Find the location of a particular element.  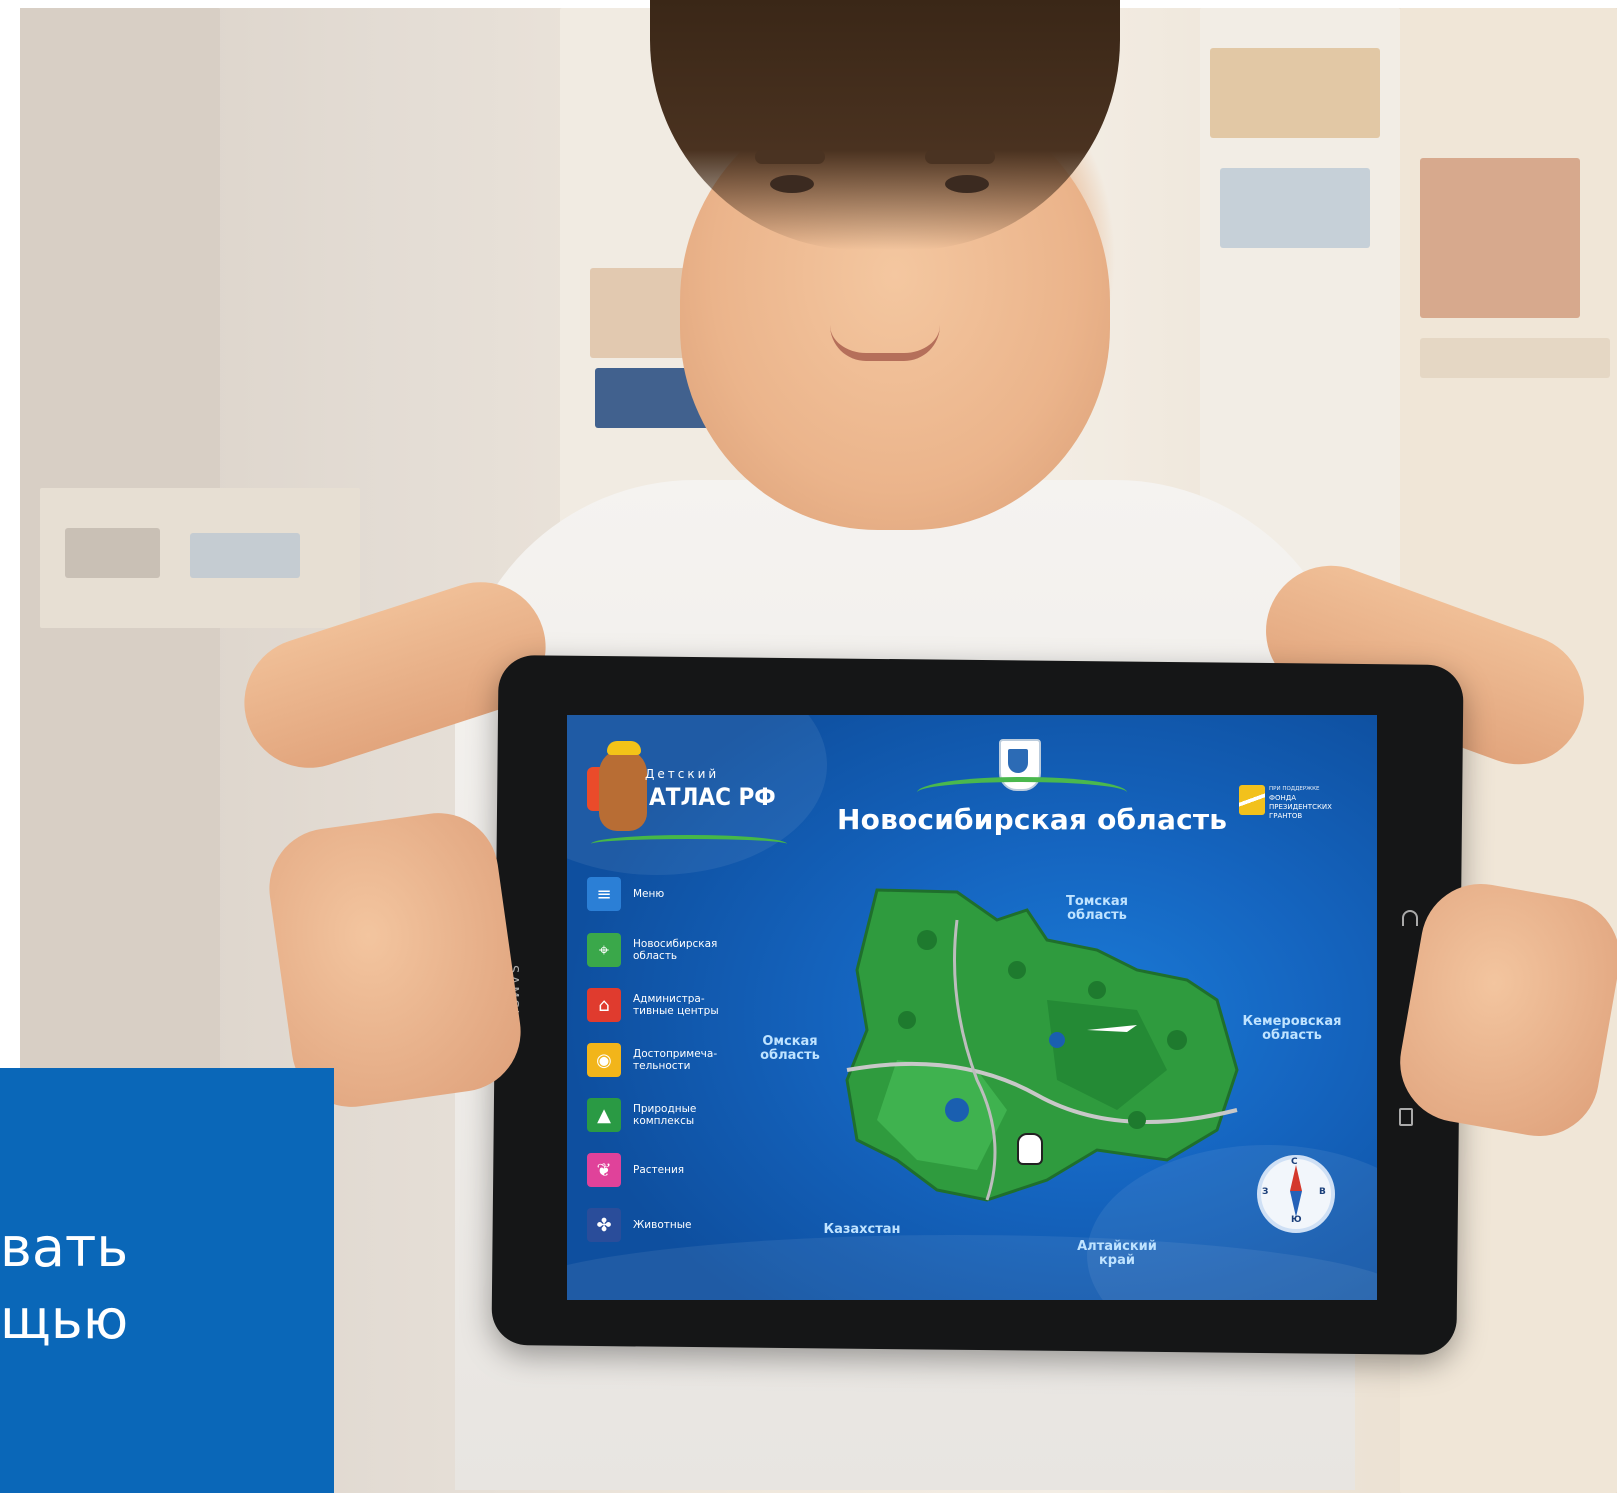

caption-line-1: вать is located at coordinates (64, 1247).